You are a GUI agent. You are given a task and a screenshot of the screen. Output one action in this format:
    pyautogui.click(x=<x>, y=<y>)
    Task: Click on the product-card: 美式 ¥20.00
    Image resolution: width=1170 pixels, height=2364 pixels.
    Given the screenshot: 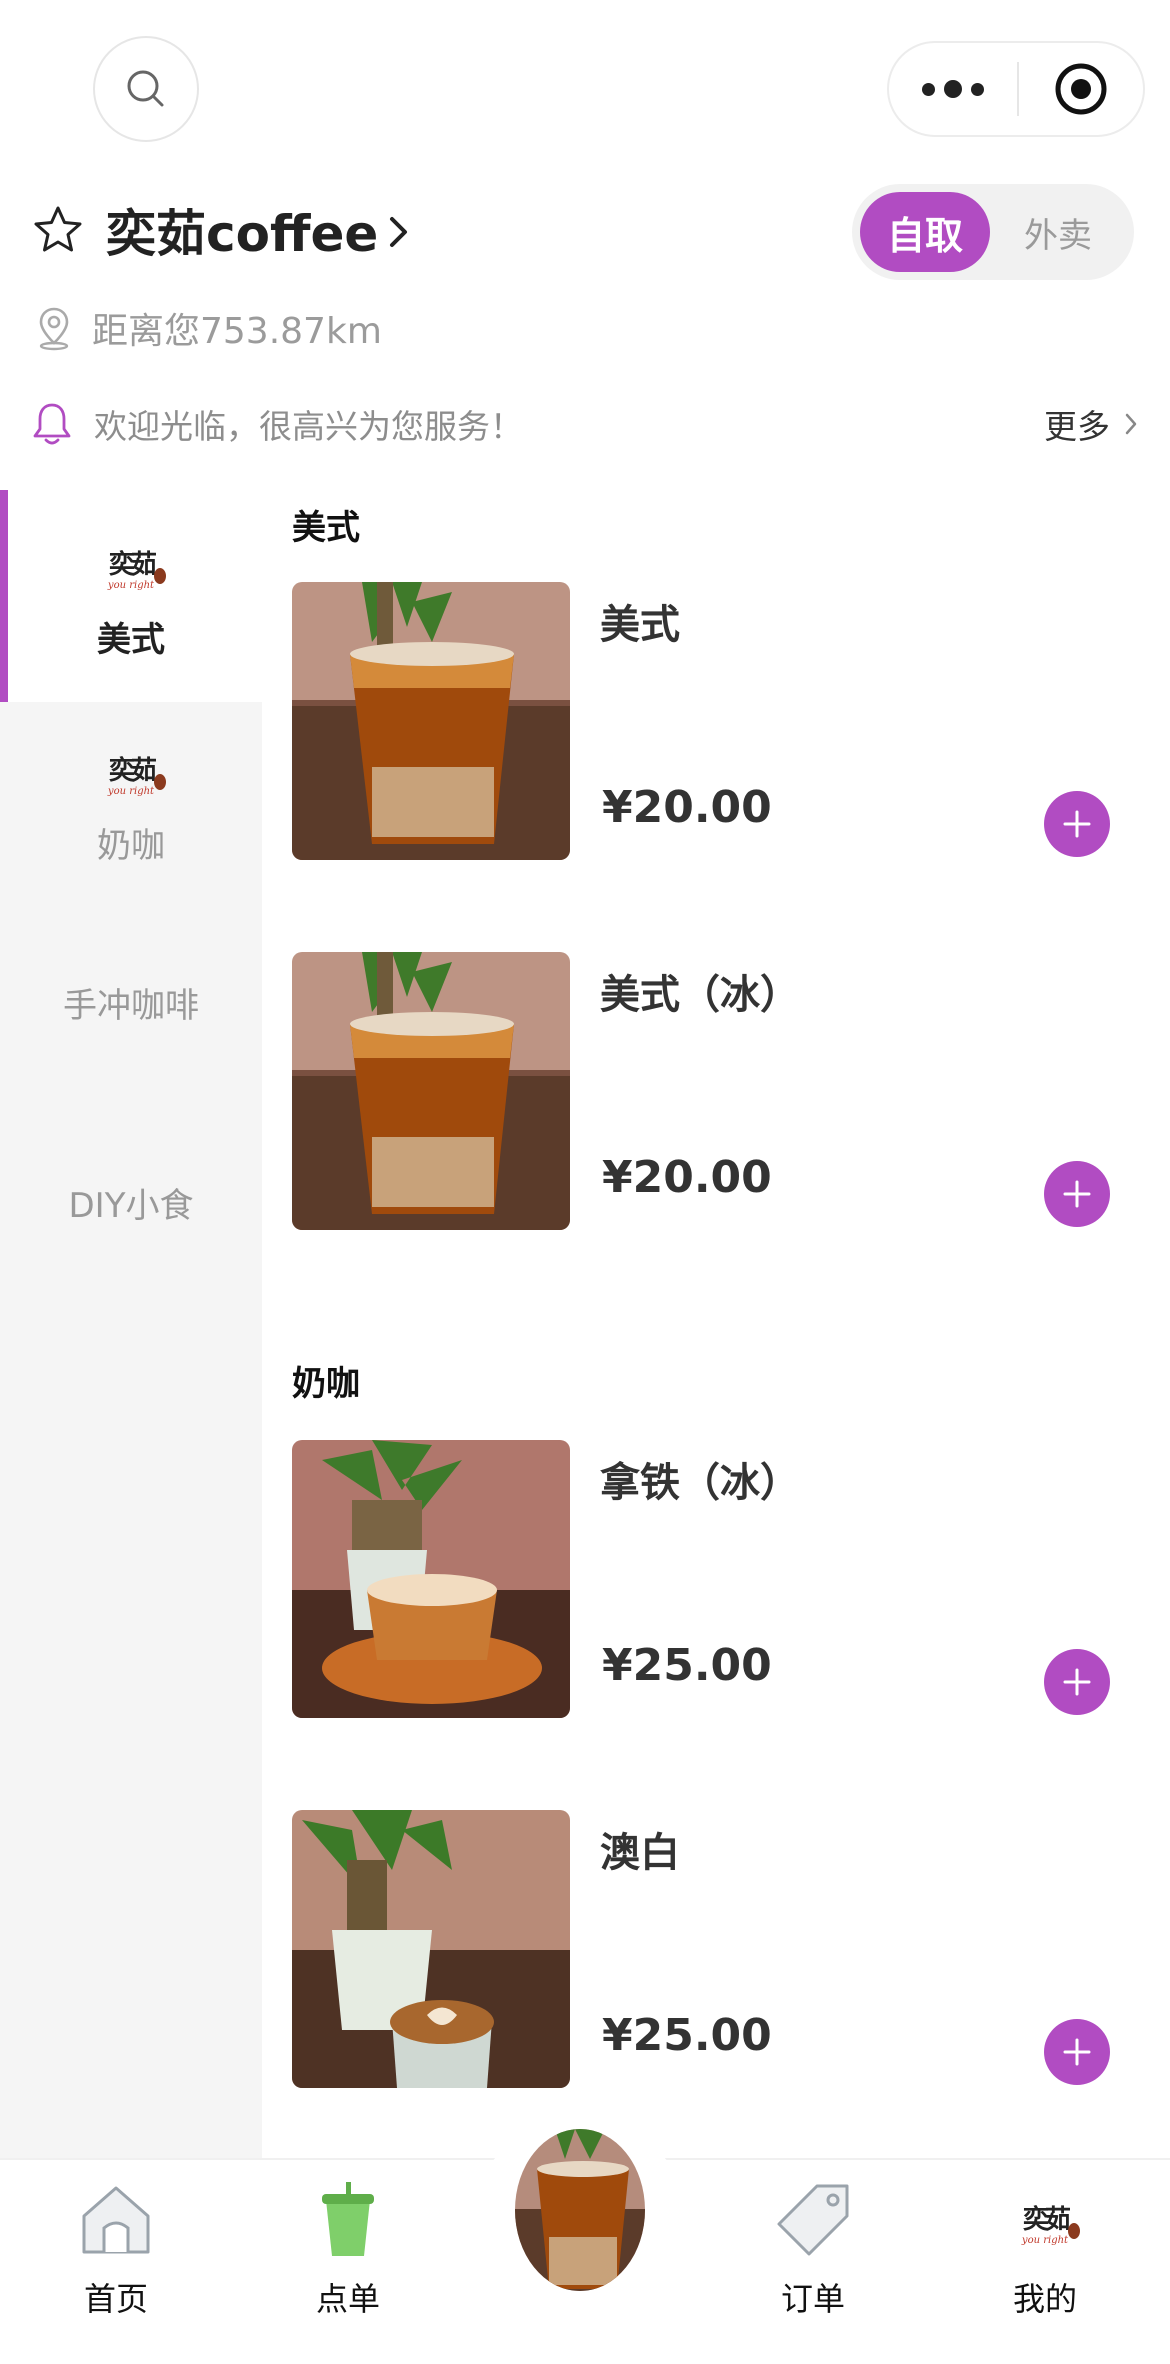 What is the action you would take?
    pyautogui.click(x=720, y=721)
    